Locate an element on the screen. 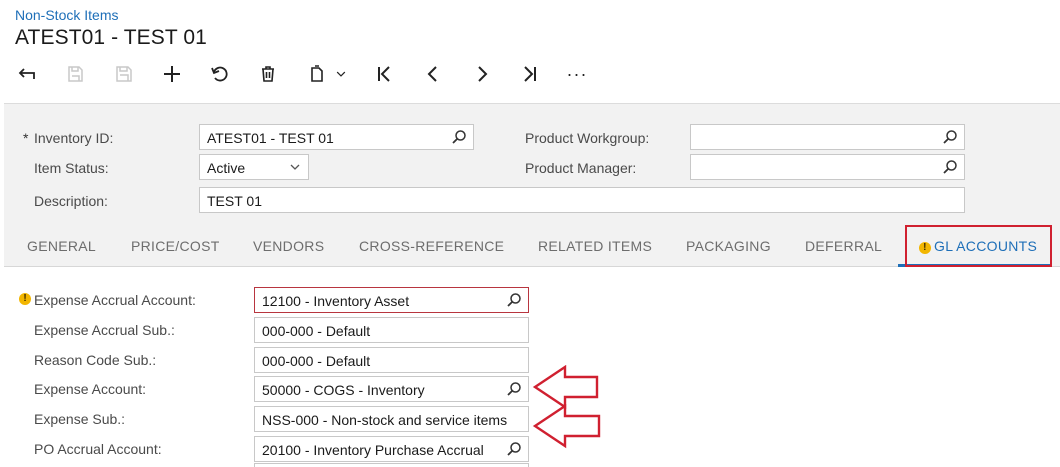 This screenshot has height=467, width=1060. tab-cross-reference: CROSS-REFERENCE is located at coordinates (431, 246).